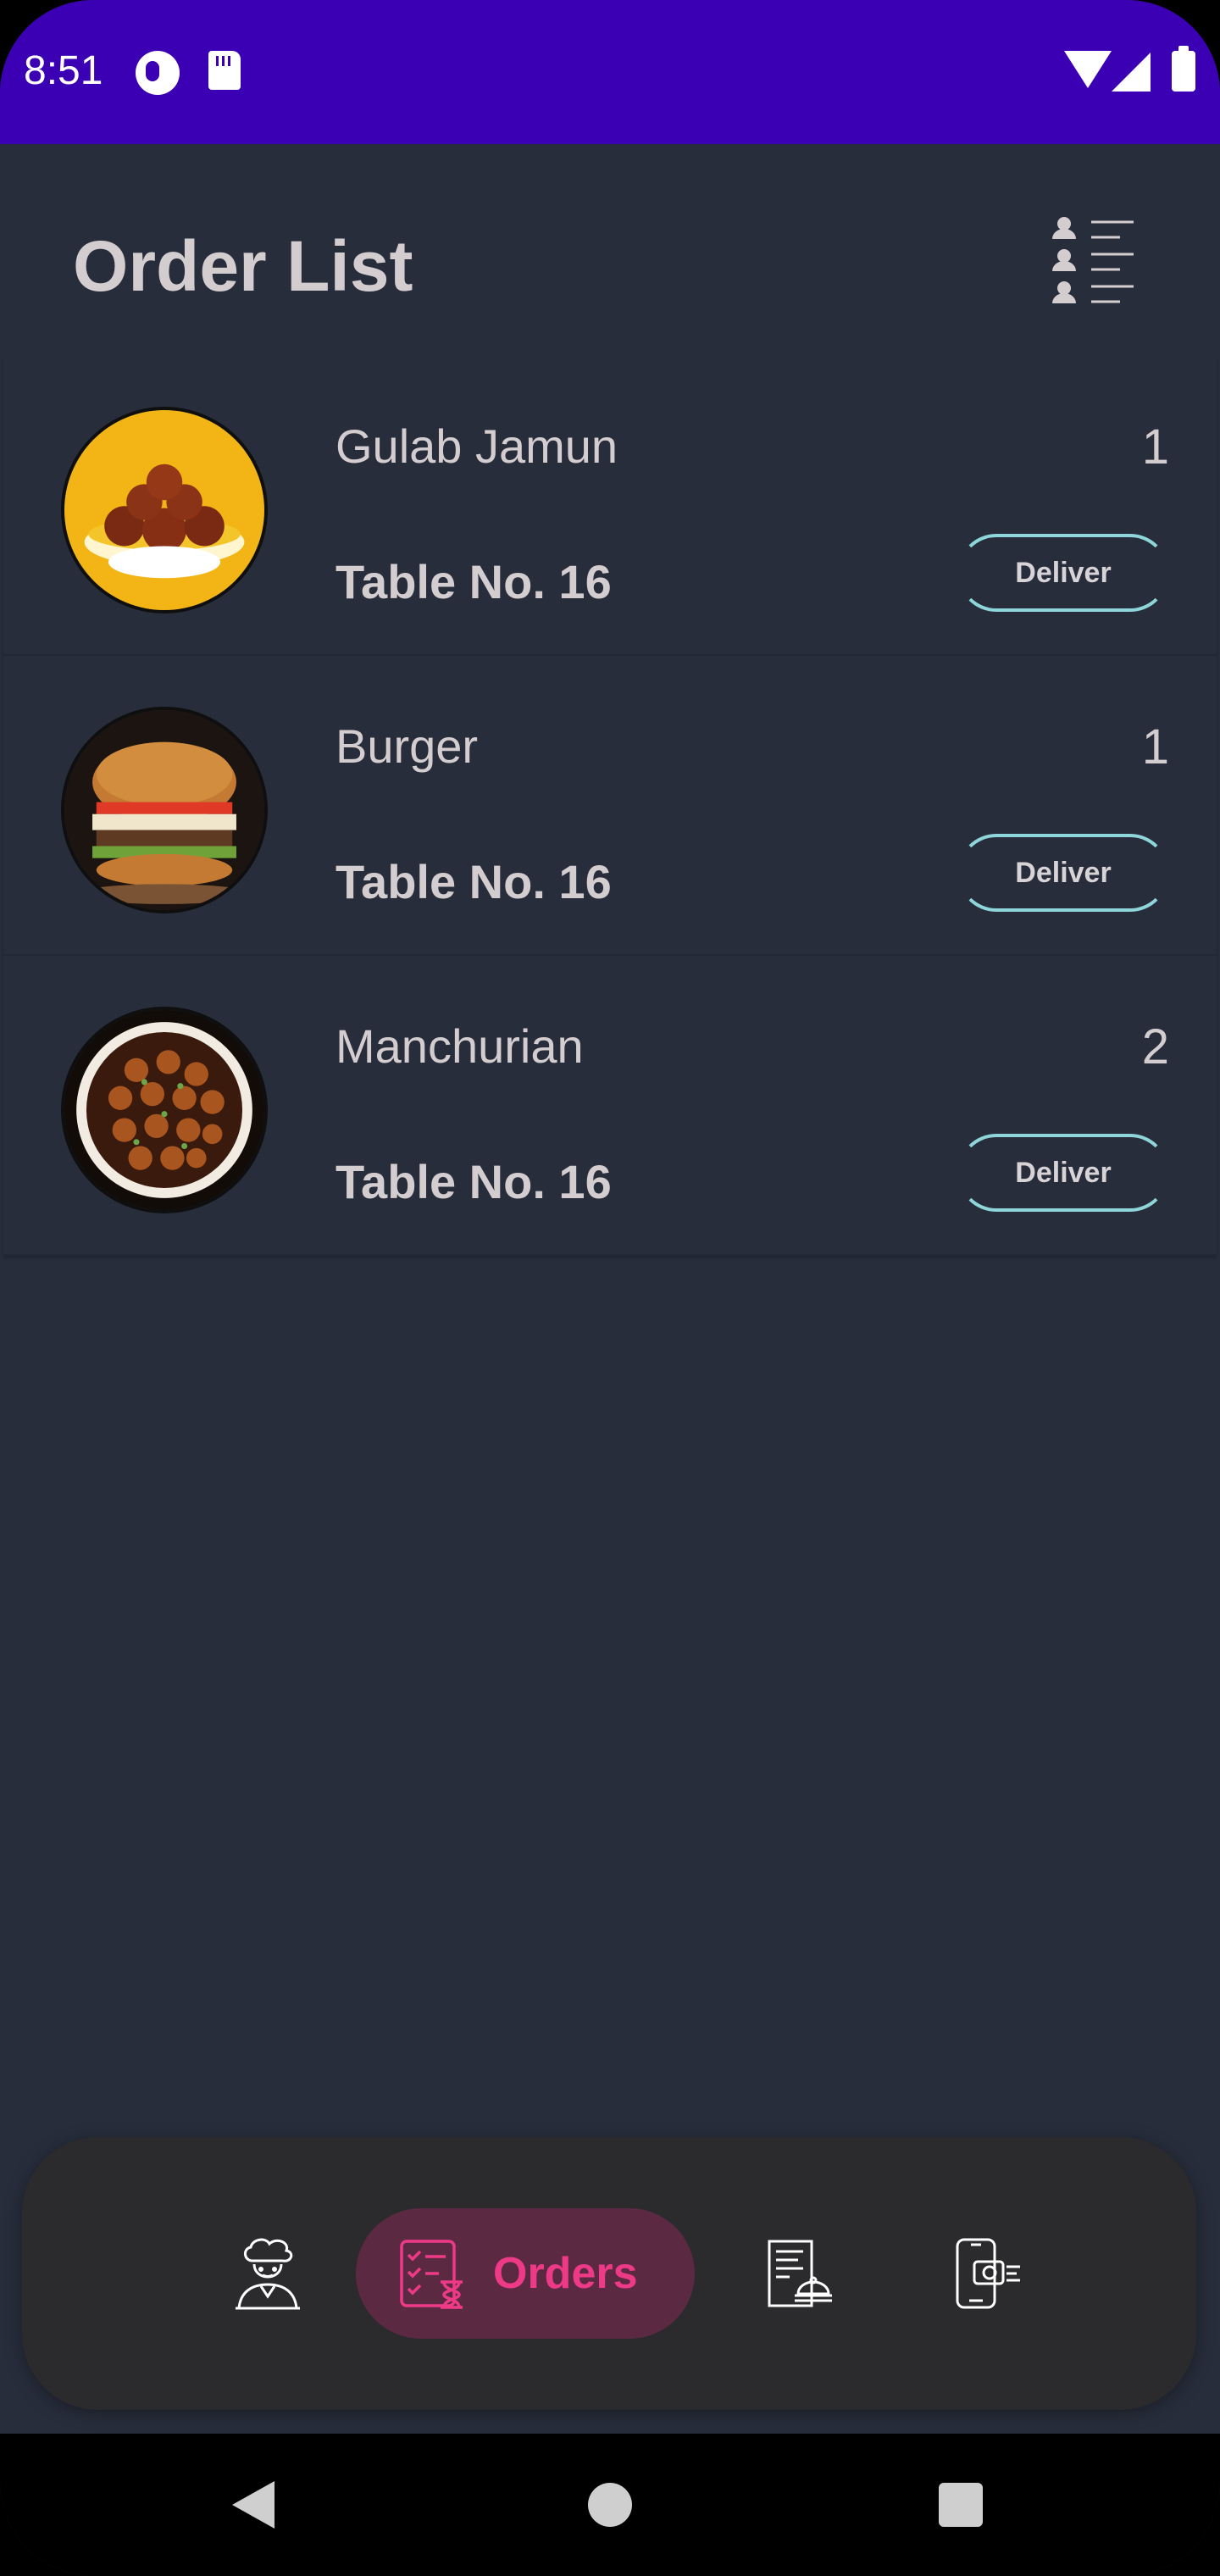  I want to click on wifi-icon, so click(1088, 69).